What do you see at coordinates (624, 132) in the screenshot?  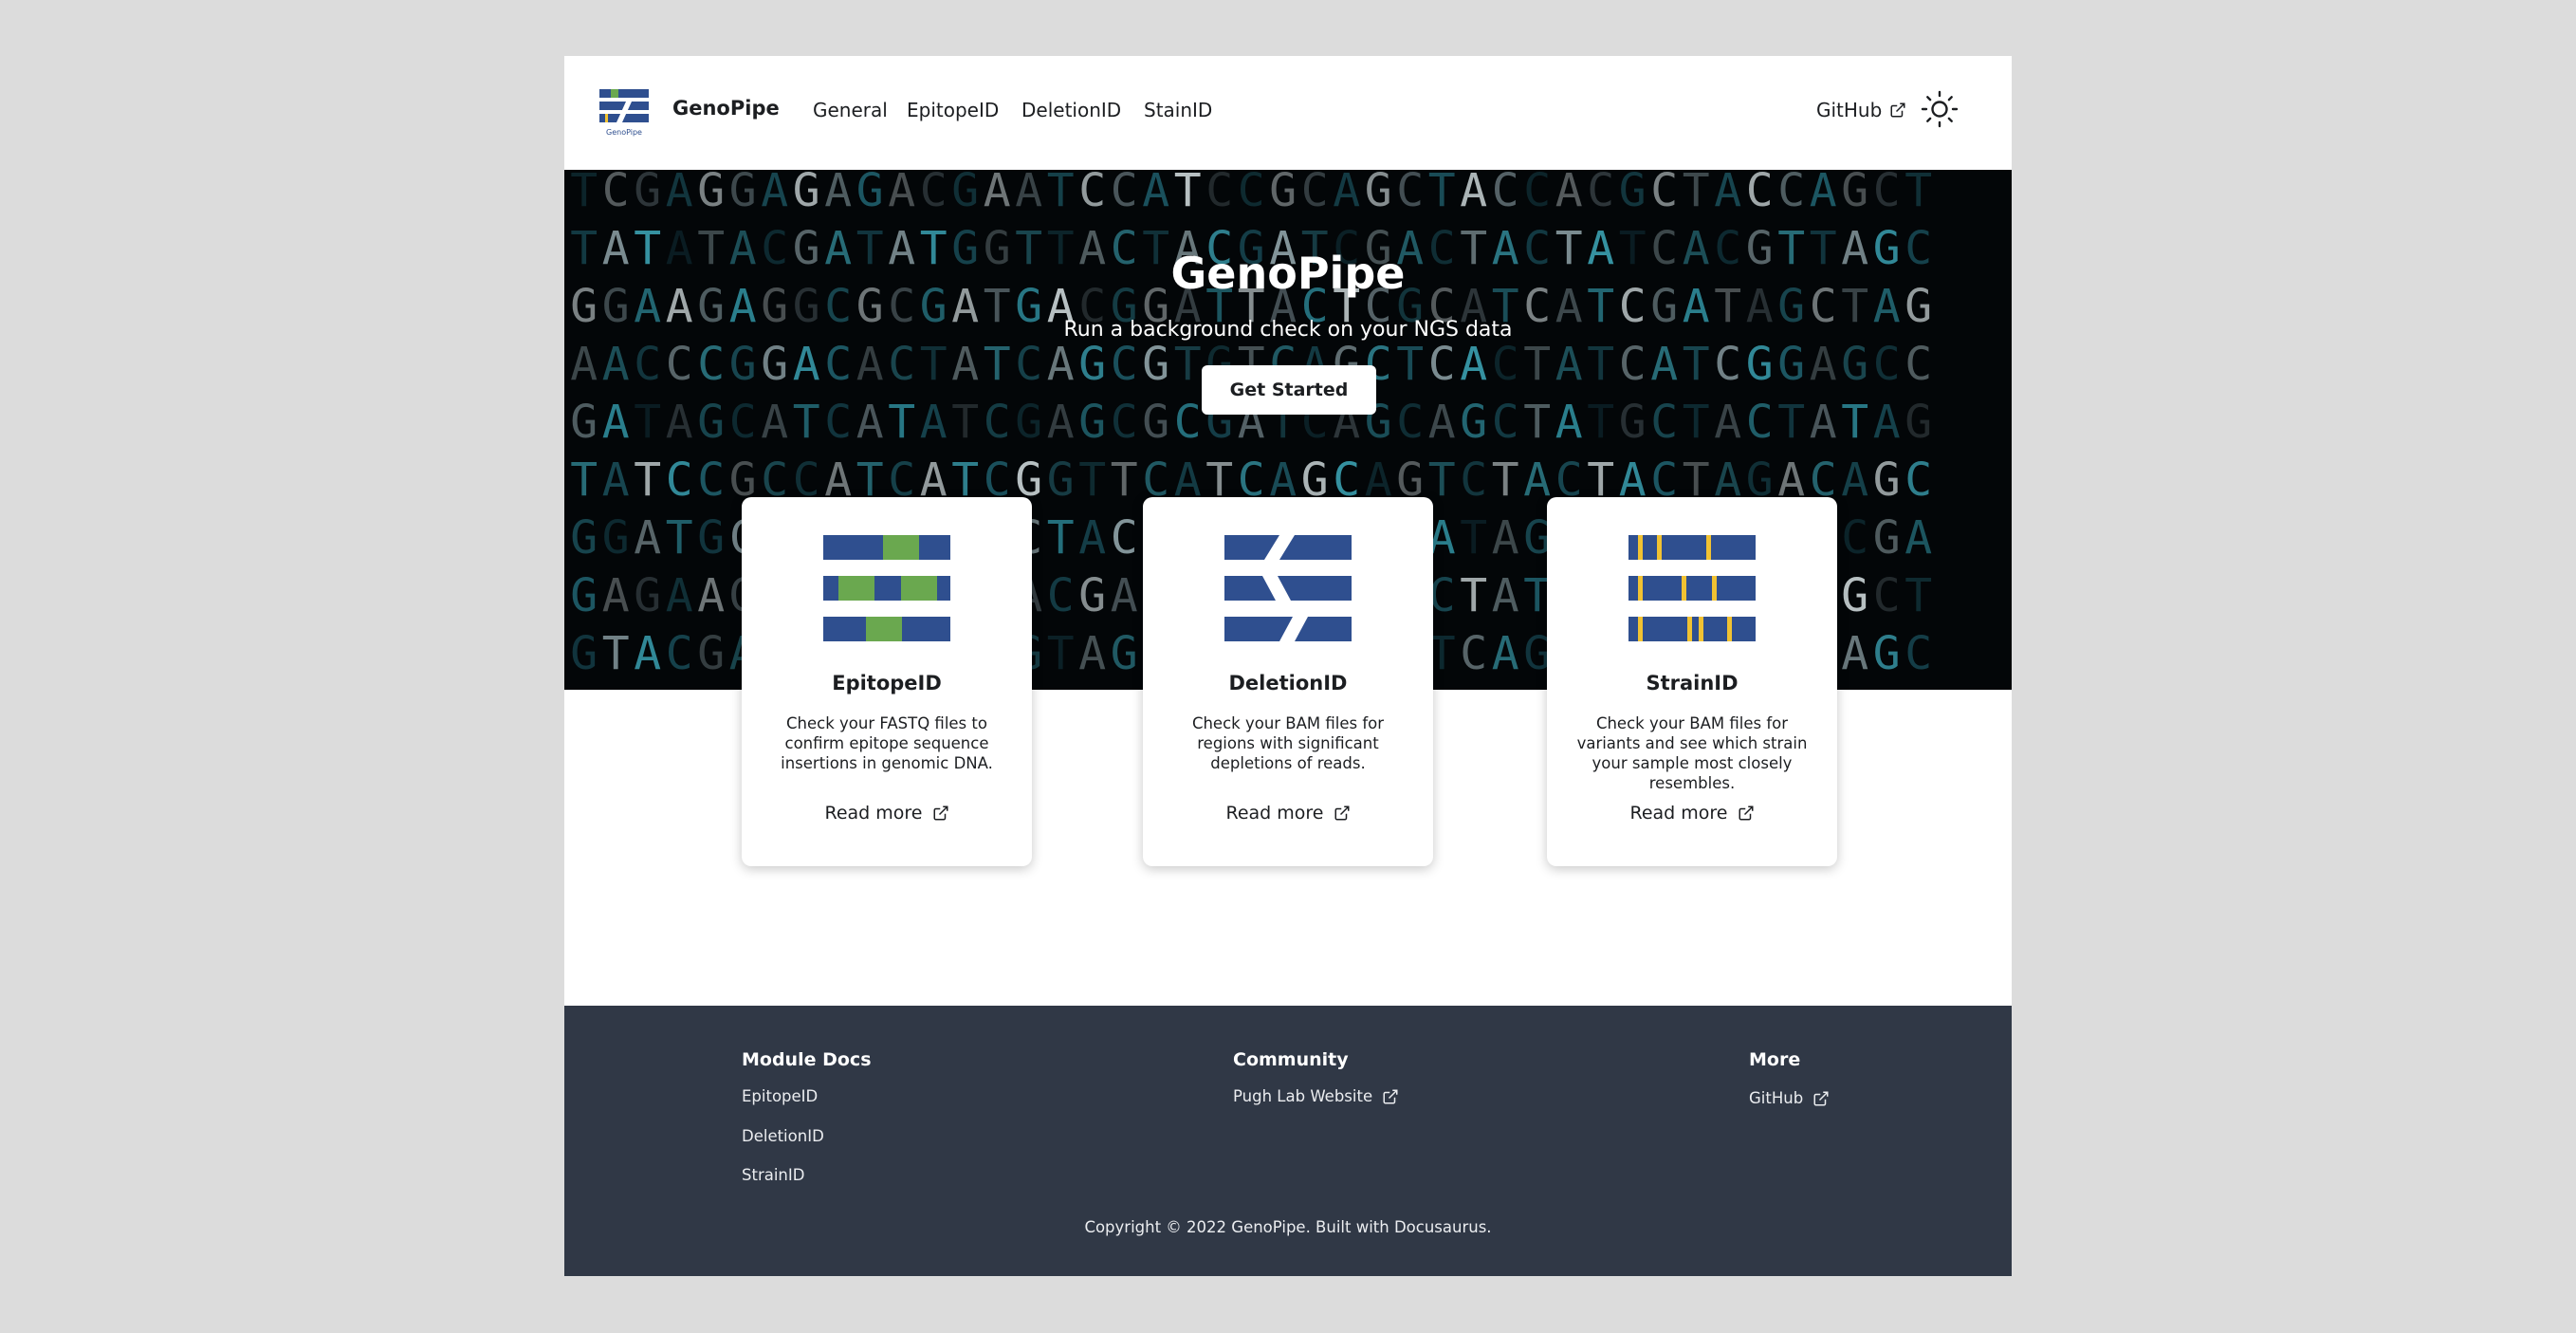 I see `logo-caption: GenoPipe` at bounding box center [624, 132].